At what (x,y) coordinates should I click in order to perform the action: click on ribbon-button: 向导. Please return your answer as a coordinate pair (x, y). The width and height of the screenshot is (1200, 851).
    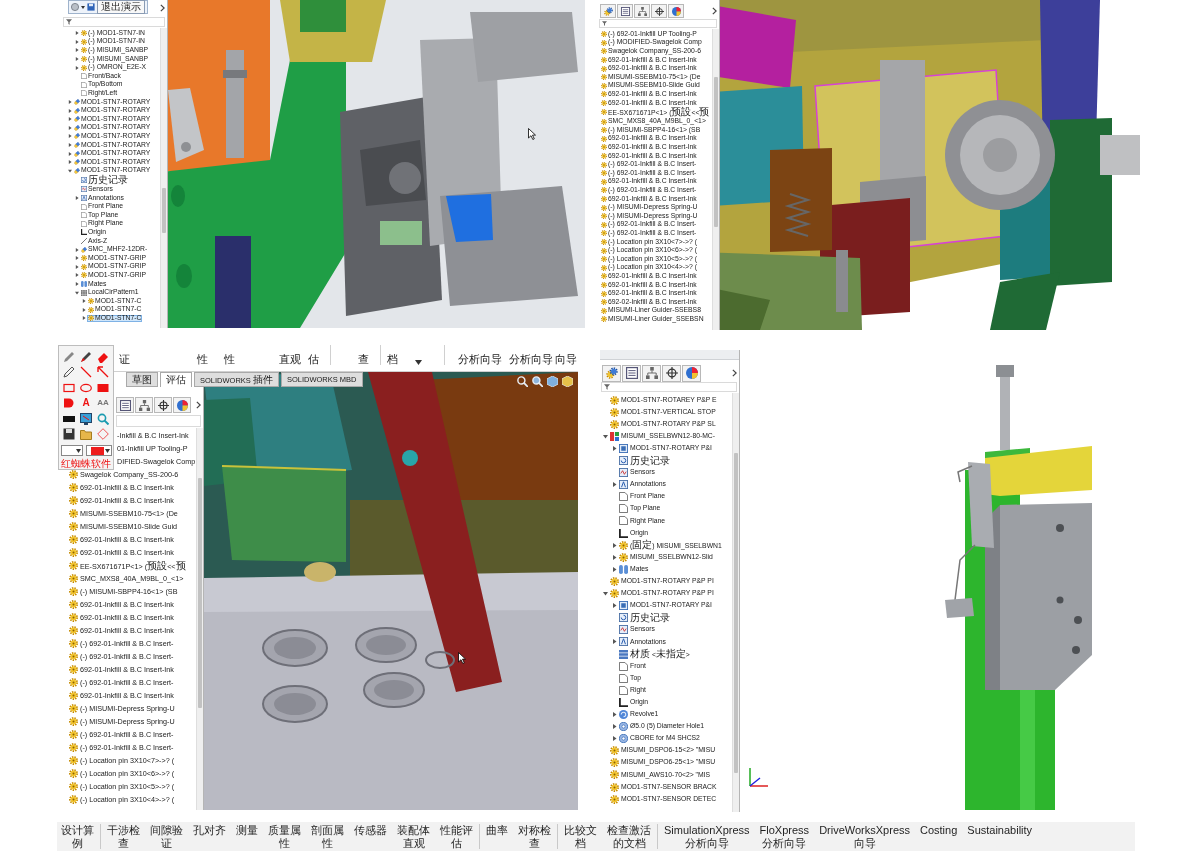
    Looking at the image, I should click on (566, 359).